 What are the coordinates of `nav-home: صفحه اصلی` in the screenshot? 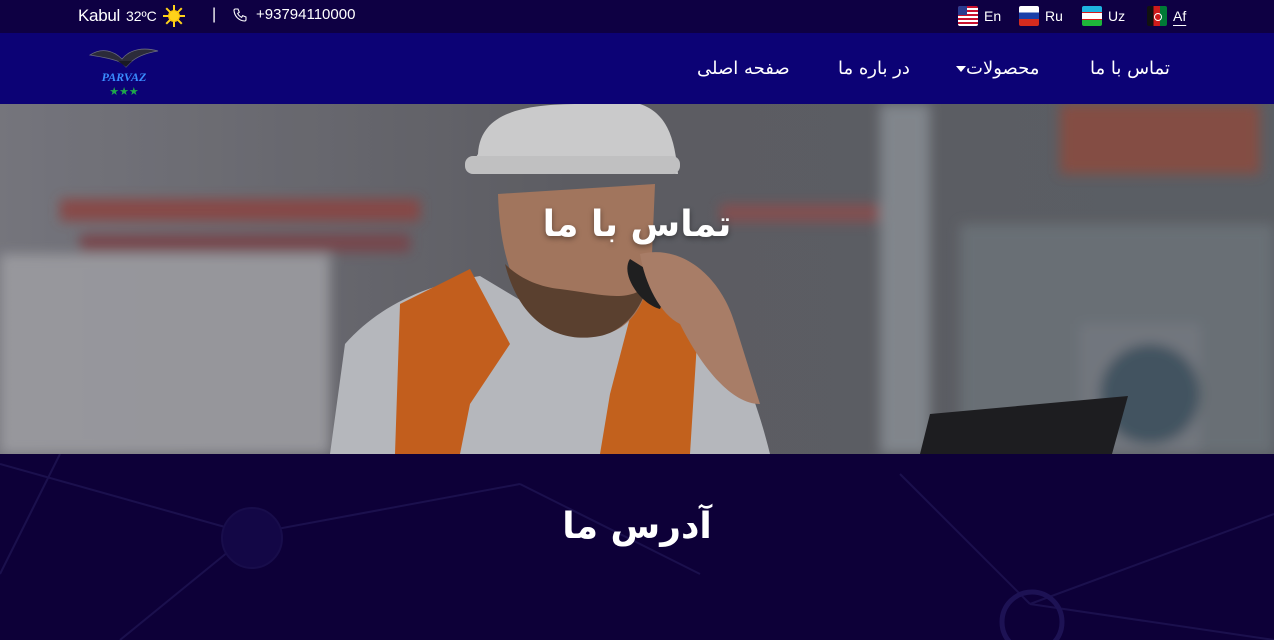 It's located at (743, 68).